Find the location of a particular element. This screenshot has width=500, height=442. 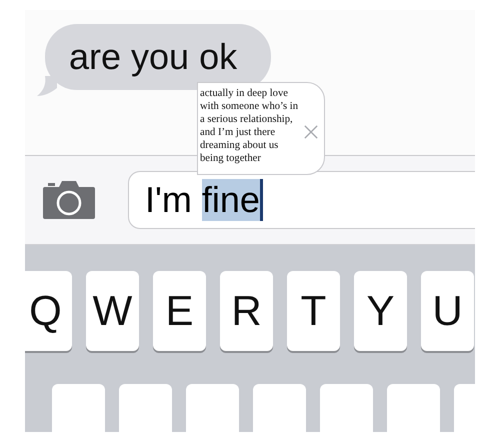

keyboard-key: Y is located at coordinates (380, 311).